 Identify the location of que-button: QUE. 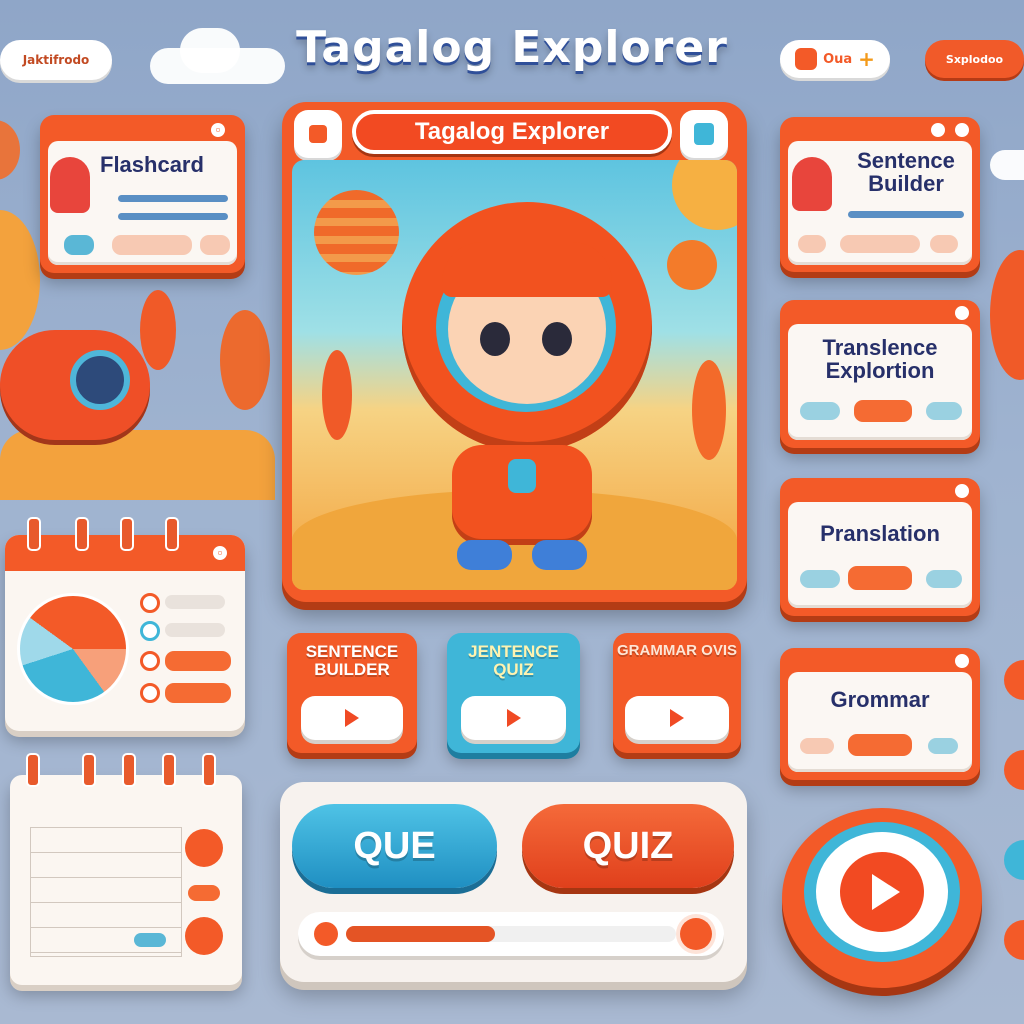
(394, 846).